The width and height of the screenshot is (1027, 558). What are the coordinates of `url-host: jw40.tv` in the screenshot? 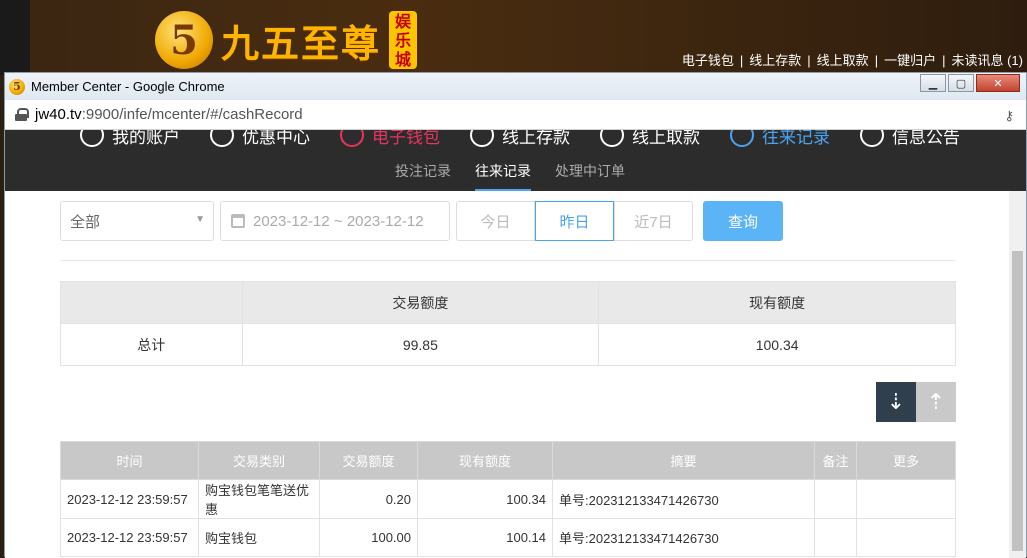 It's located at (58, 114).